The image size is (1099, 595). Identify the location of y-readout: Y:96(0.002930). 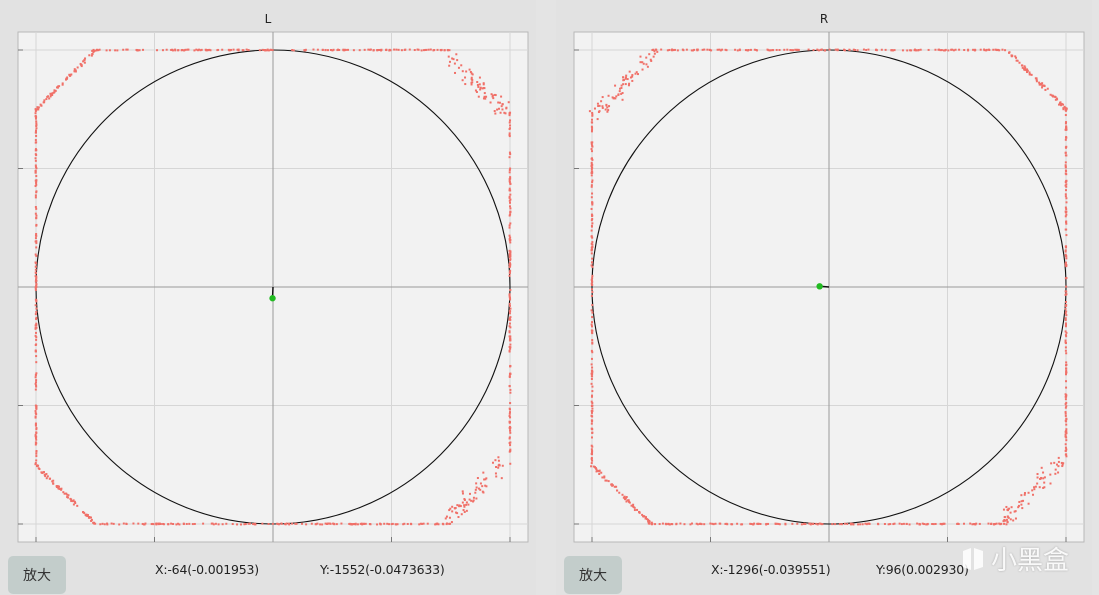
(922, 569).